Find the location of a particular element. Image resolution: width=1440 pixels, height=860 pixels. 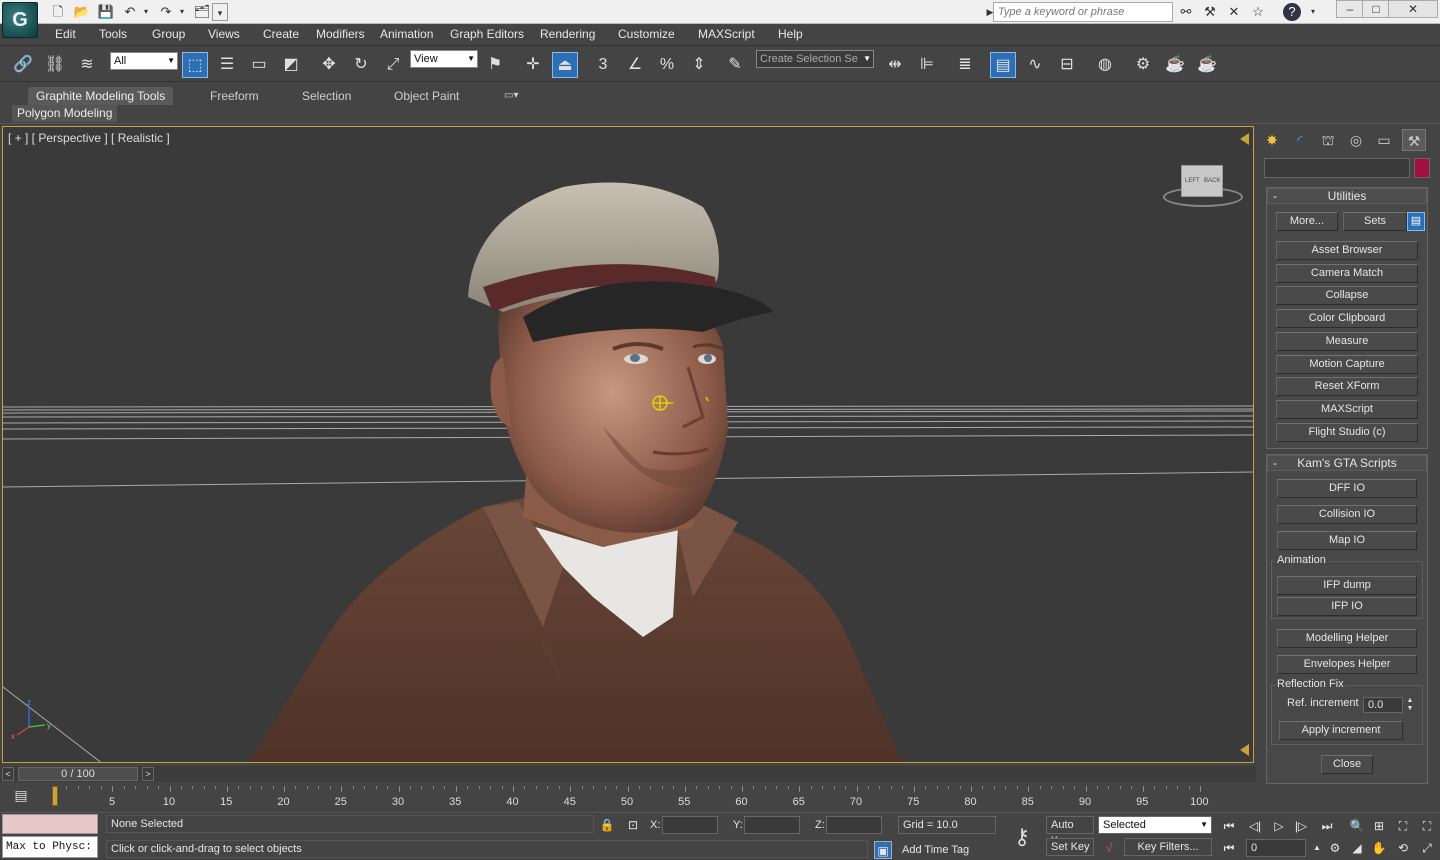

maximize-viewport-icon: ⤢ is located at coordinates (1427, 848).